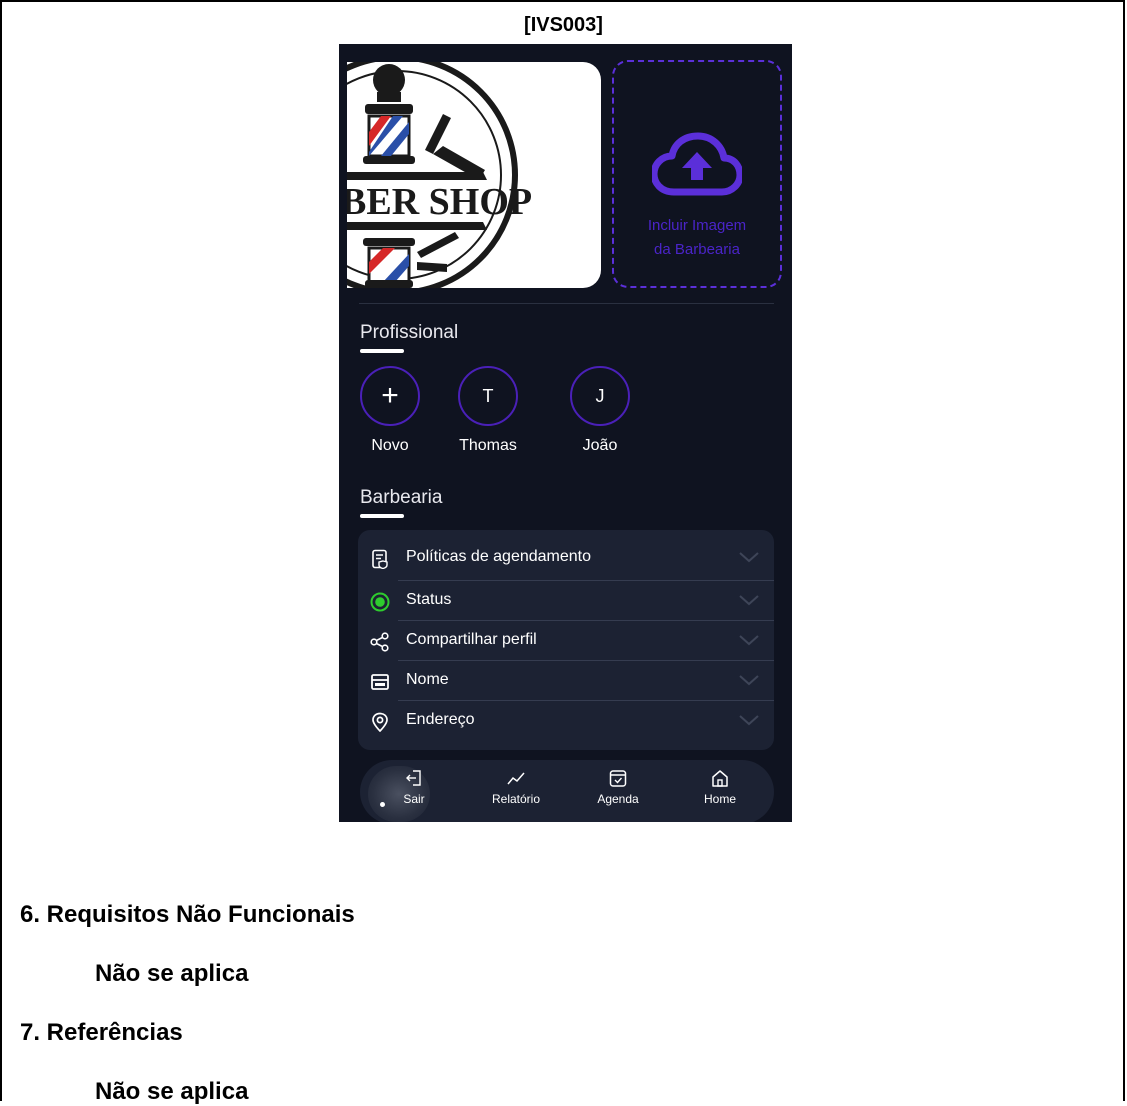 The width and height of the screenshot is (1127, 1106). What do you see at coordinates (380, 559) in the screenshot?
I see `policy-icon` at bounding box center [380, 559].